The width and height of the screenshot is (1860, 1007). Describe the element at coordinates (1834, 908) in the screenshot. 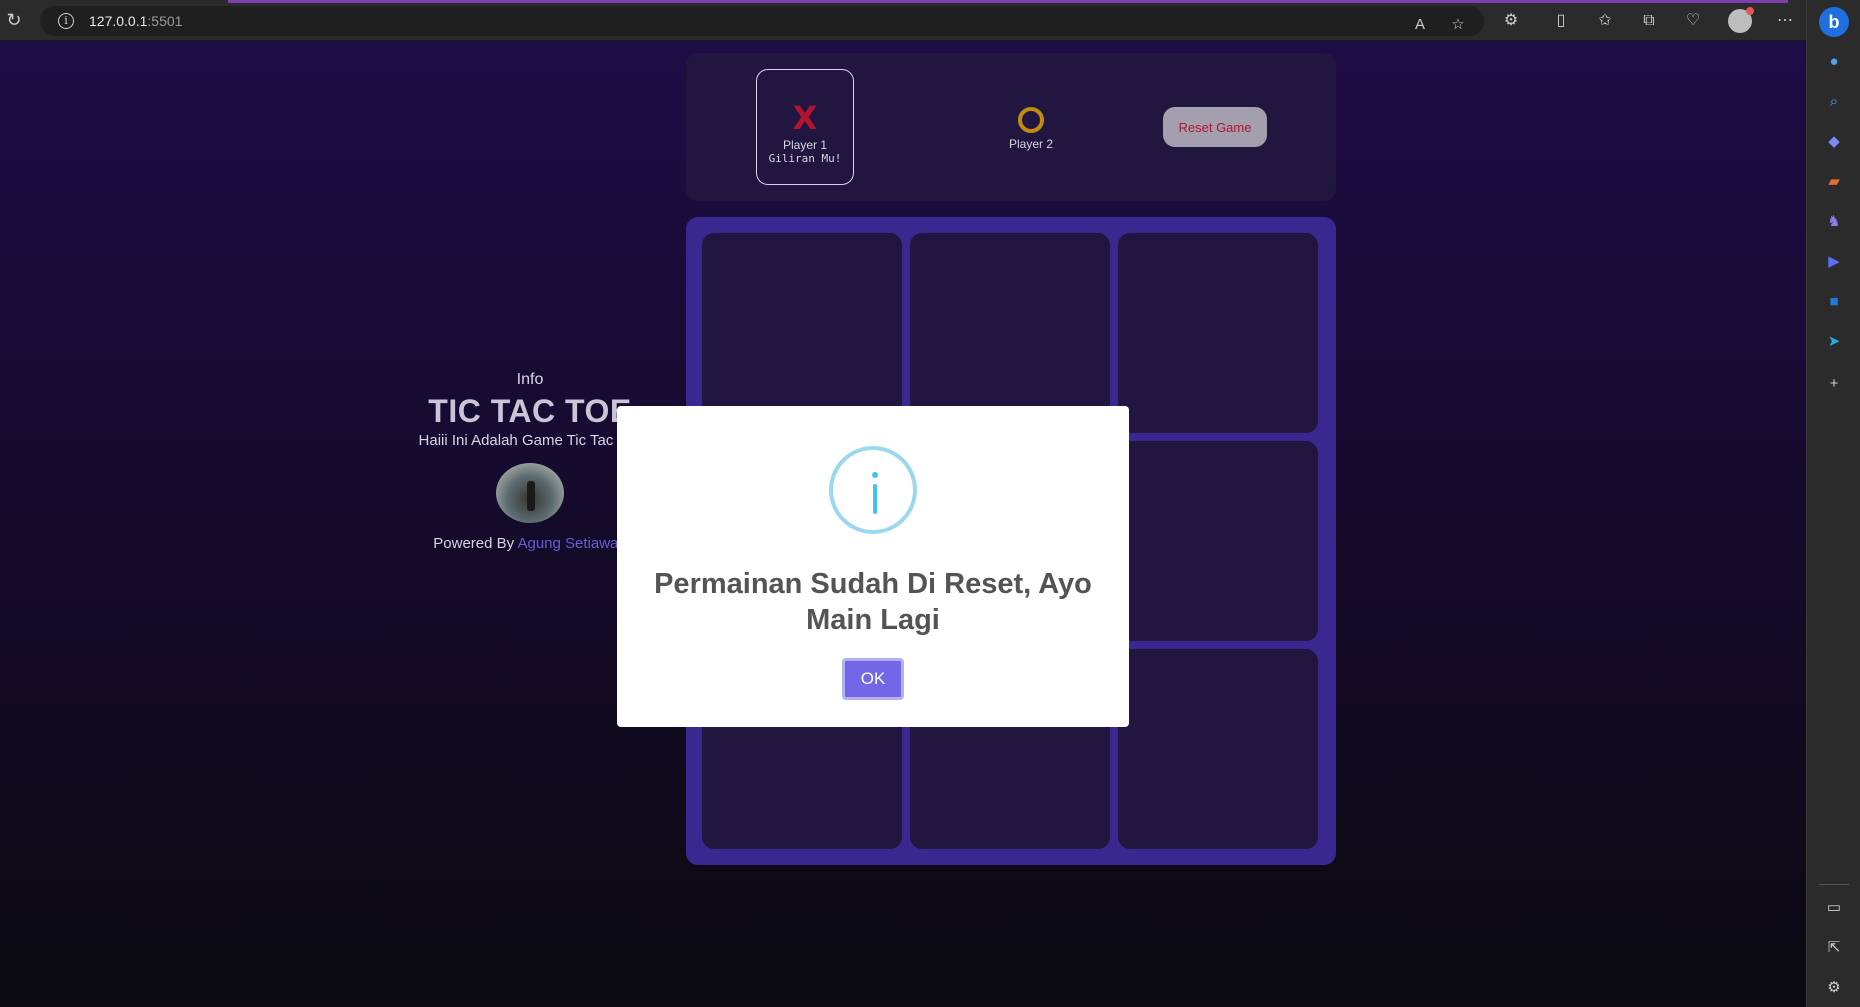

I see `hide-sidebar-icon: ▭` at that location.